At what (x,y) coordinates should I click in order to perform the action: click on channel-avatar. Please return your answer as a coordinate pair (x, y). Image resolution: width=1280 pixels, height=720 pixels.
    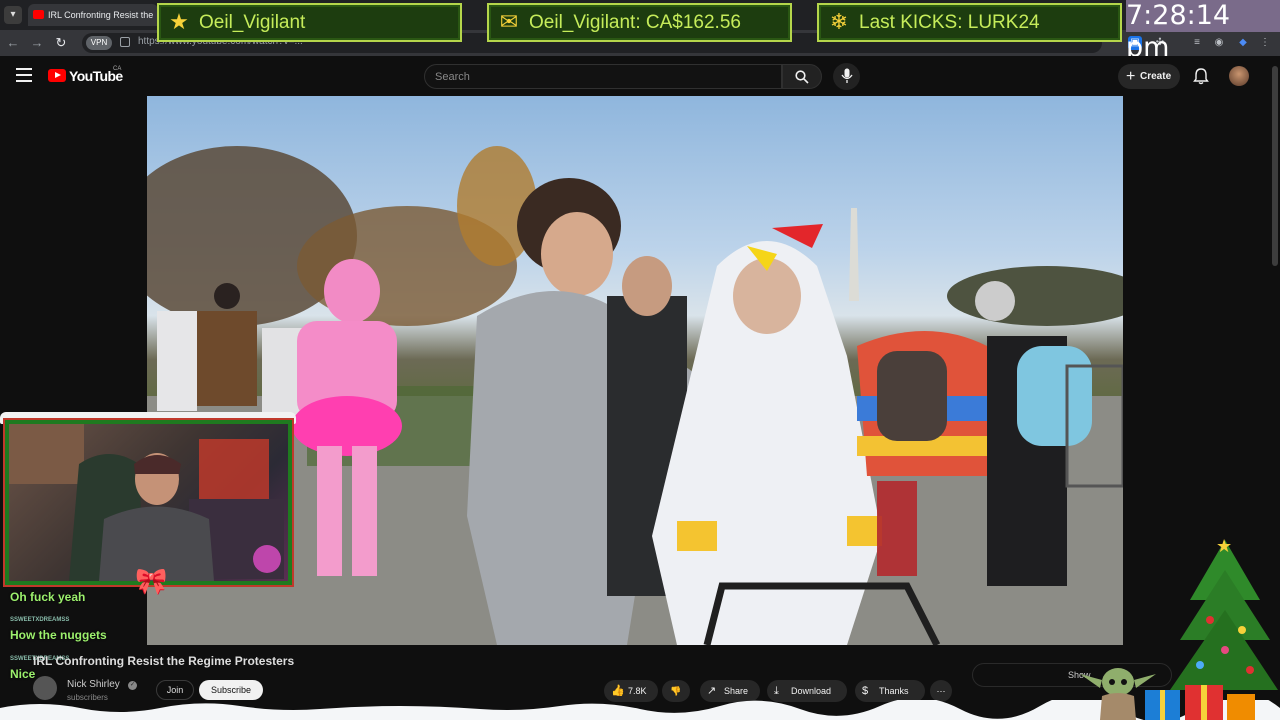
    Looking at the image, I should click on (45, 688).